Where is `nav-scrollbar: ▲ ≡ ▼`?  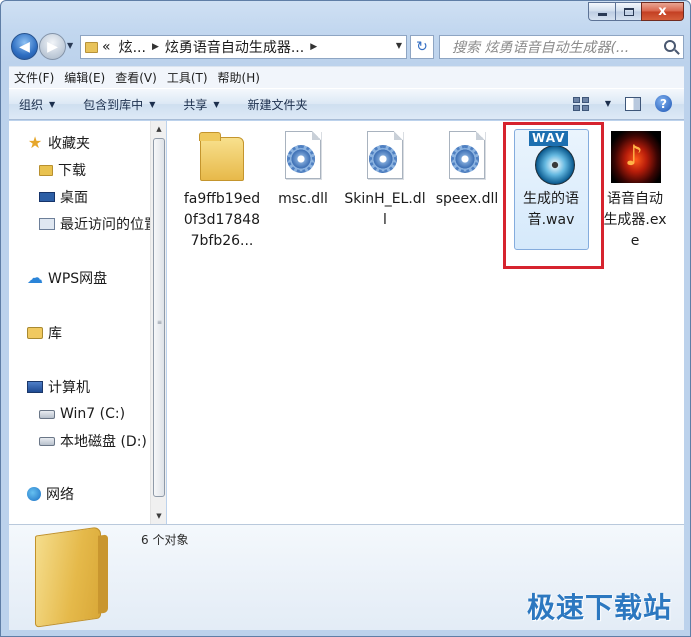 nav-scrollbar: ▲ ≡ ▼ is located at coordinates (158, 322).